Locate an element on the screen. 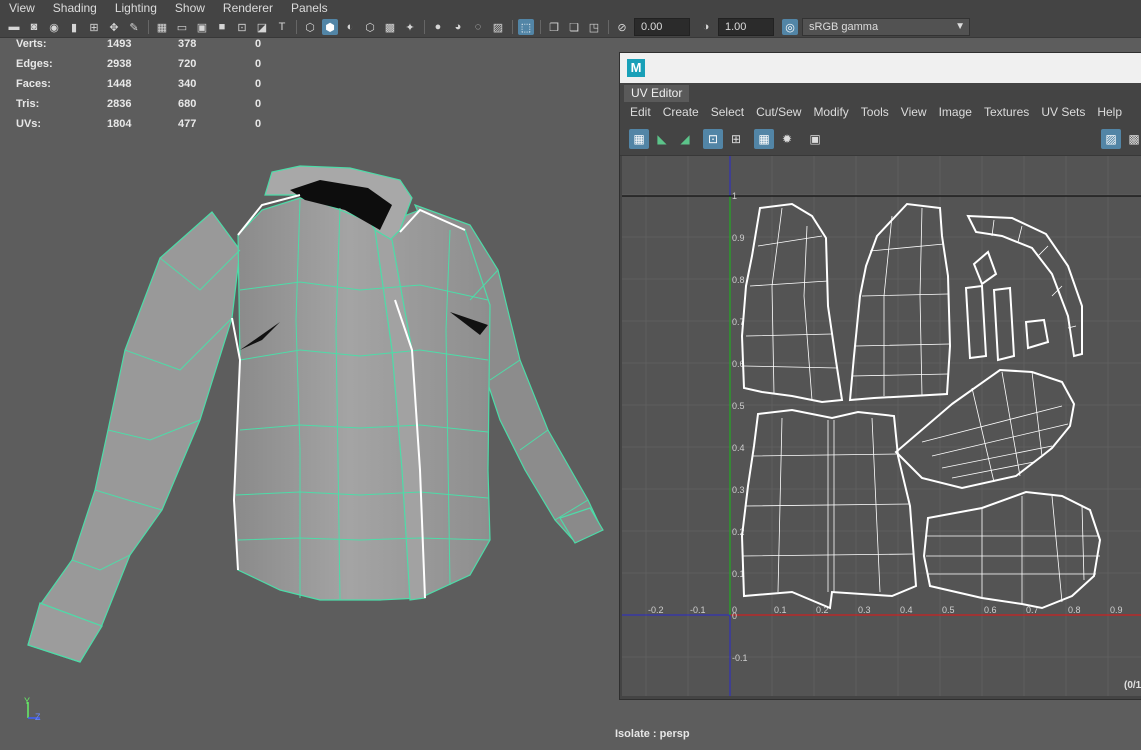  multisample-aa-icon: ▨ is located at coordinates (498, 27).